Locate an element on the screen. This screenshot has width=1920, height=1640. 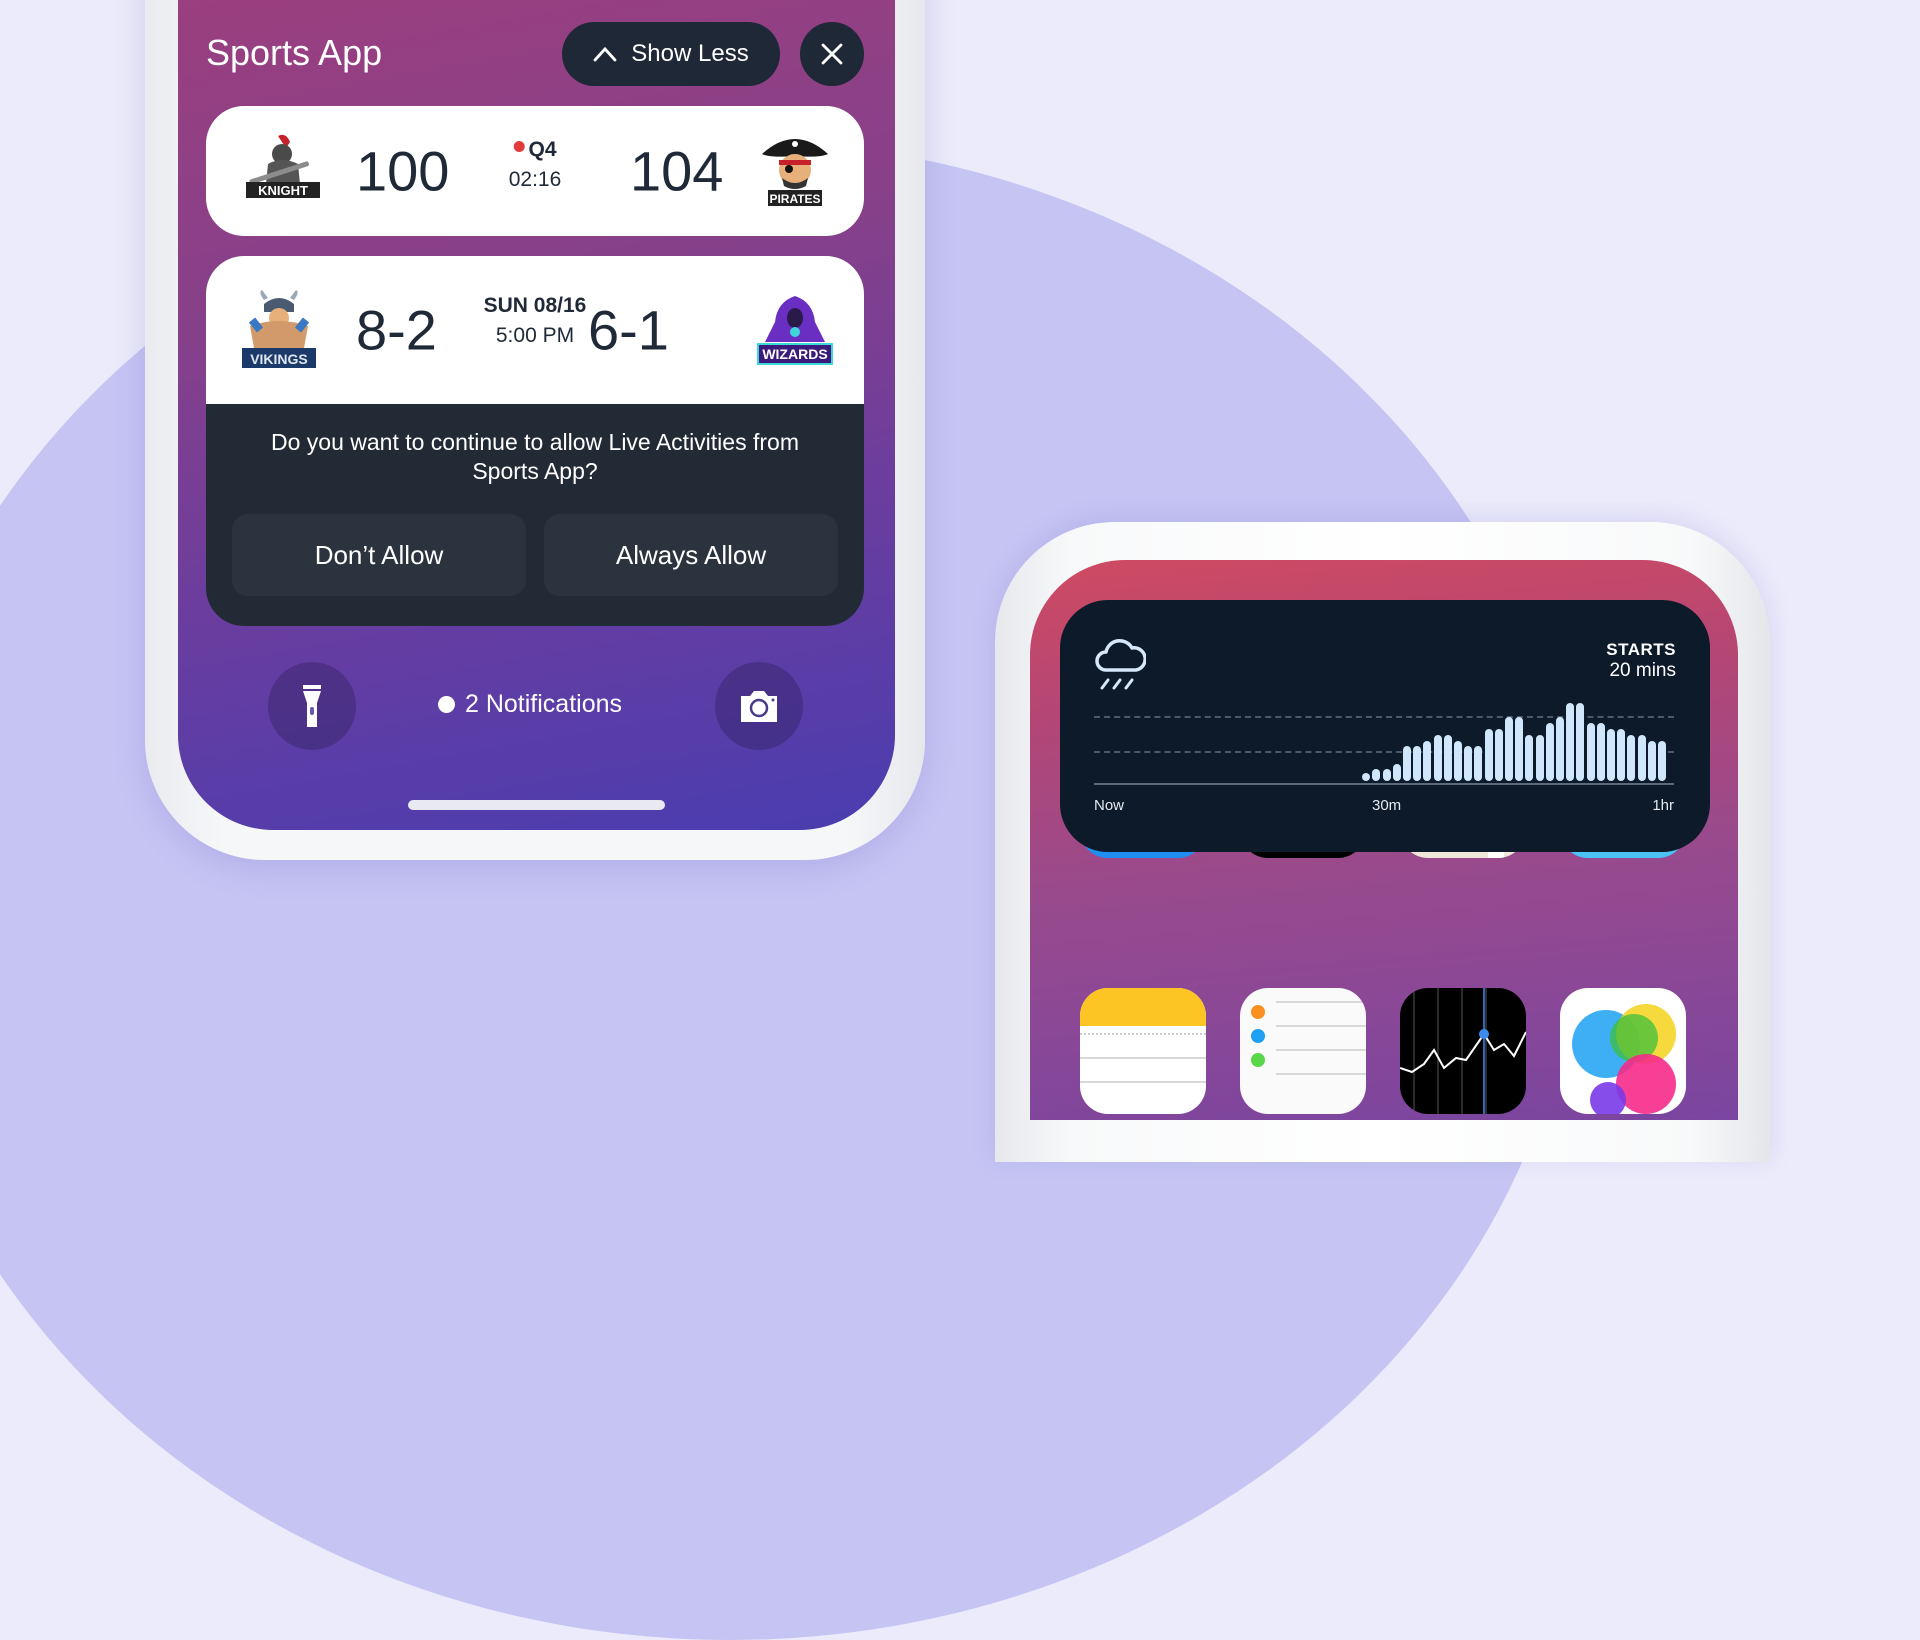
cloud-rain-icon is located at coordinates (1120, 664).